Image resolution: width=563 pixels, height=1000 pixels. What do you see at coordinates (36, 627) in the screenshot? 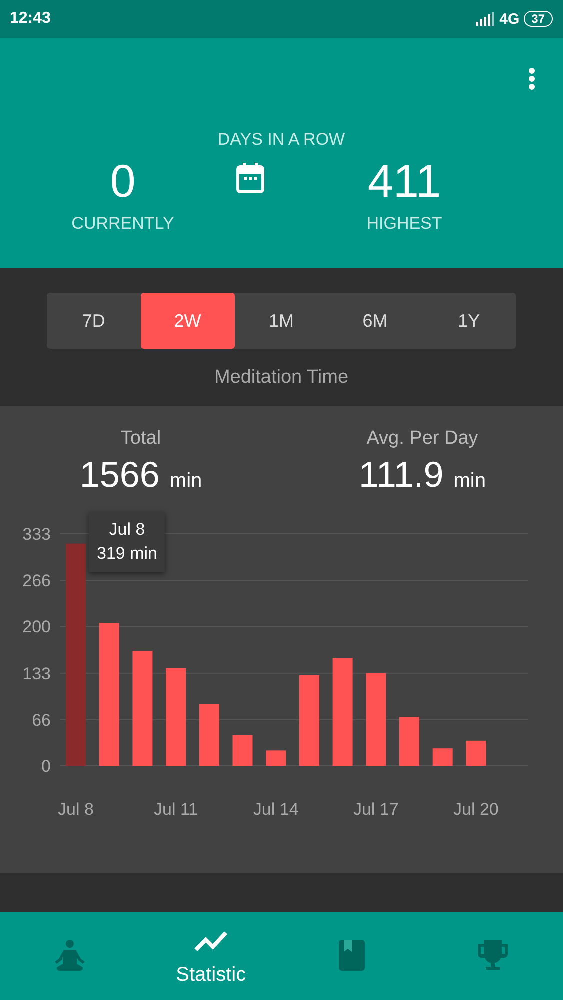
I see `y-tick-label: 200` at bounding box center [36, 627].